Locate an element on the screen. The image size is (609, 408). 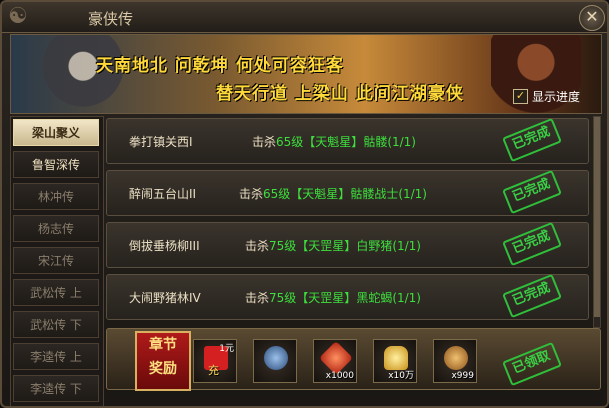
quest-name: 拳打镇关西I is located at coordinates (161, 142).